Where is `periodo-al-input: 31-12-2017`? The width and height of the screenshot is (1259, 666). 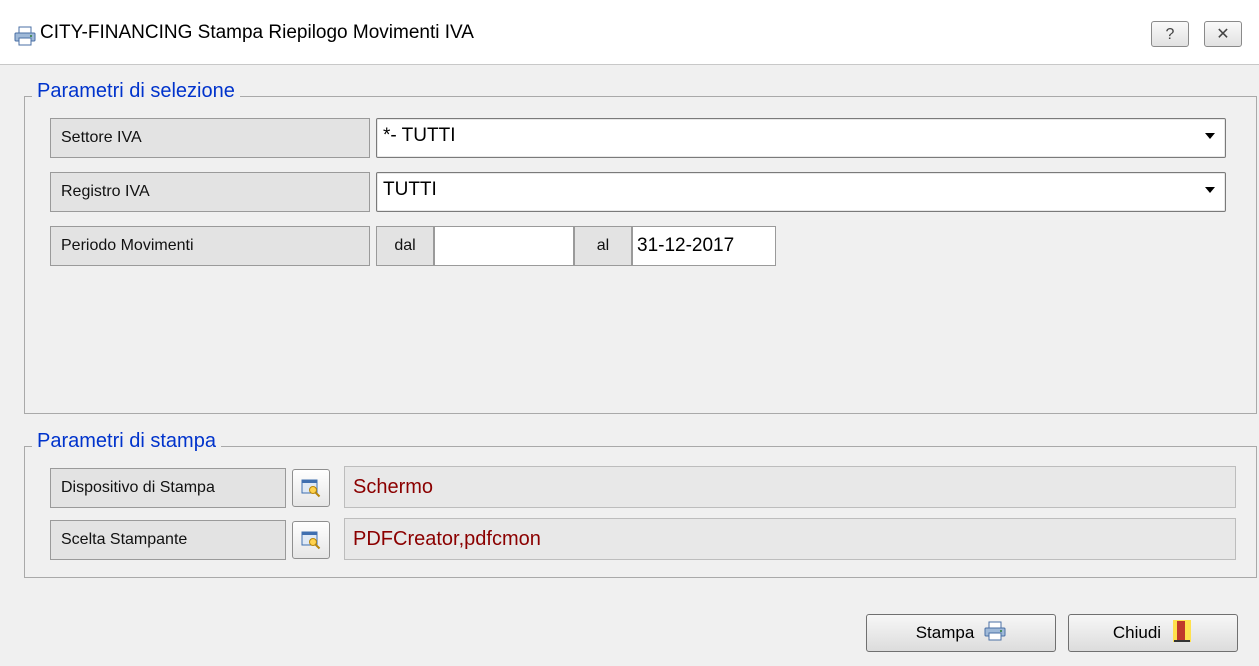 periodo-al-input: 31-12-2017 is located at coordinates (704, 246).